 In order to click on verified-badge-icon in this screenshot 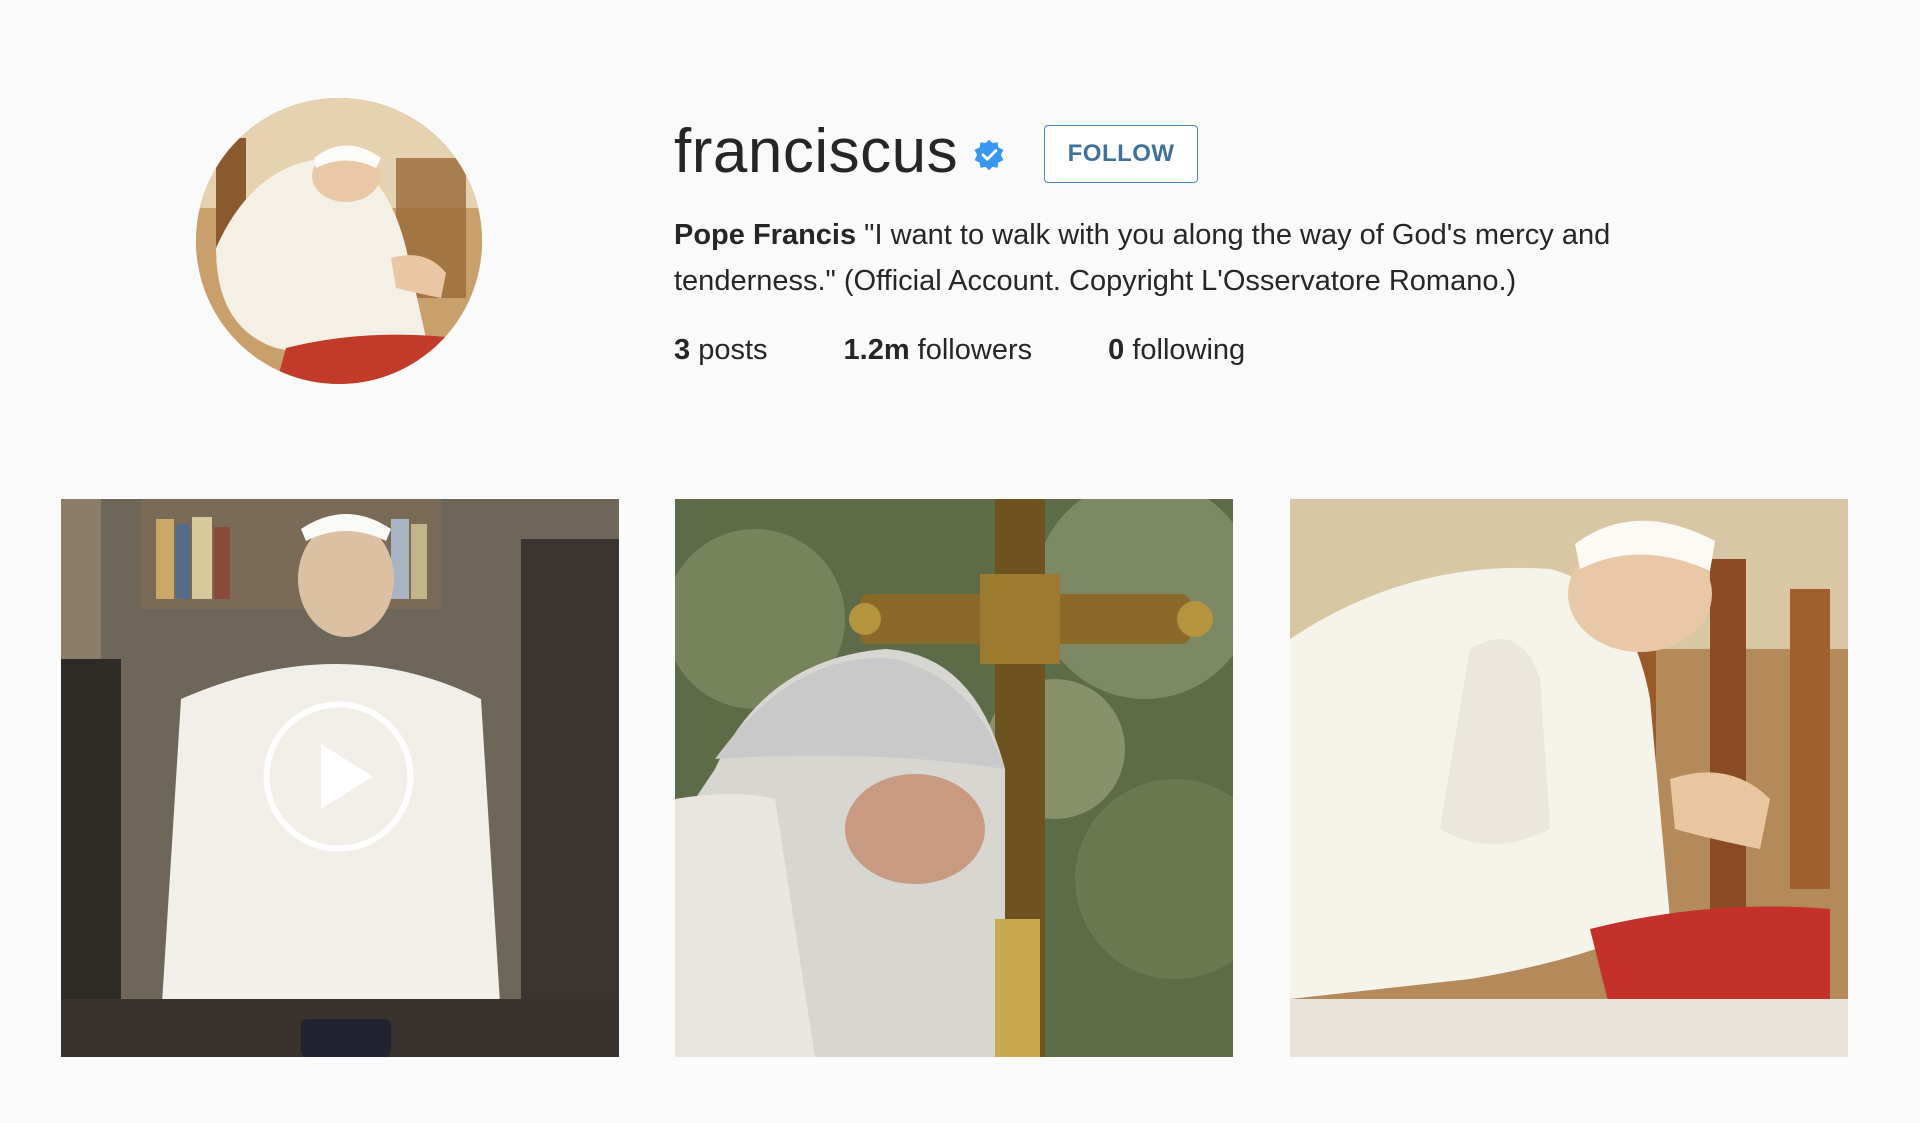, I will do `click(989, 155)`.